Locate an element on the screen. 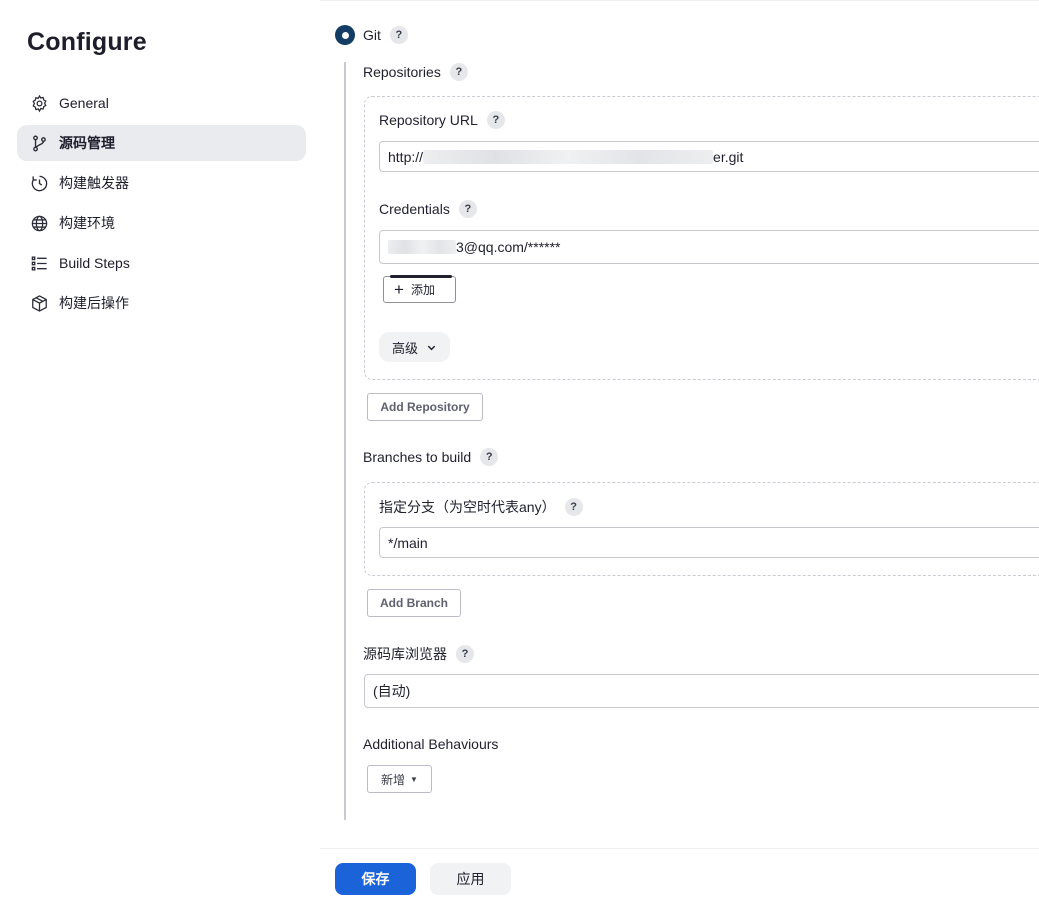 Image resolution: width=1039 pixels, height=905 pixels. git-radio is located at coordinates (345, 35).